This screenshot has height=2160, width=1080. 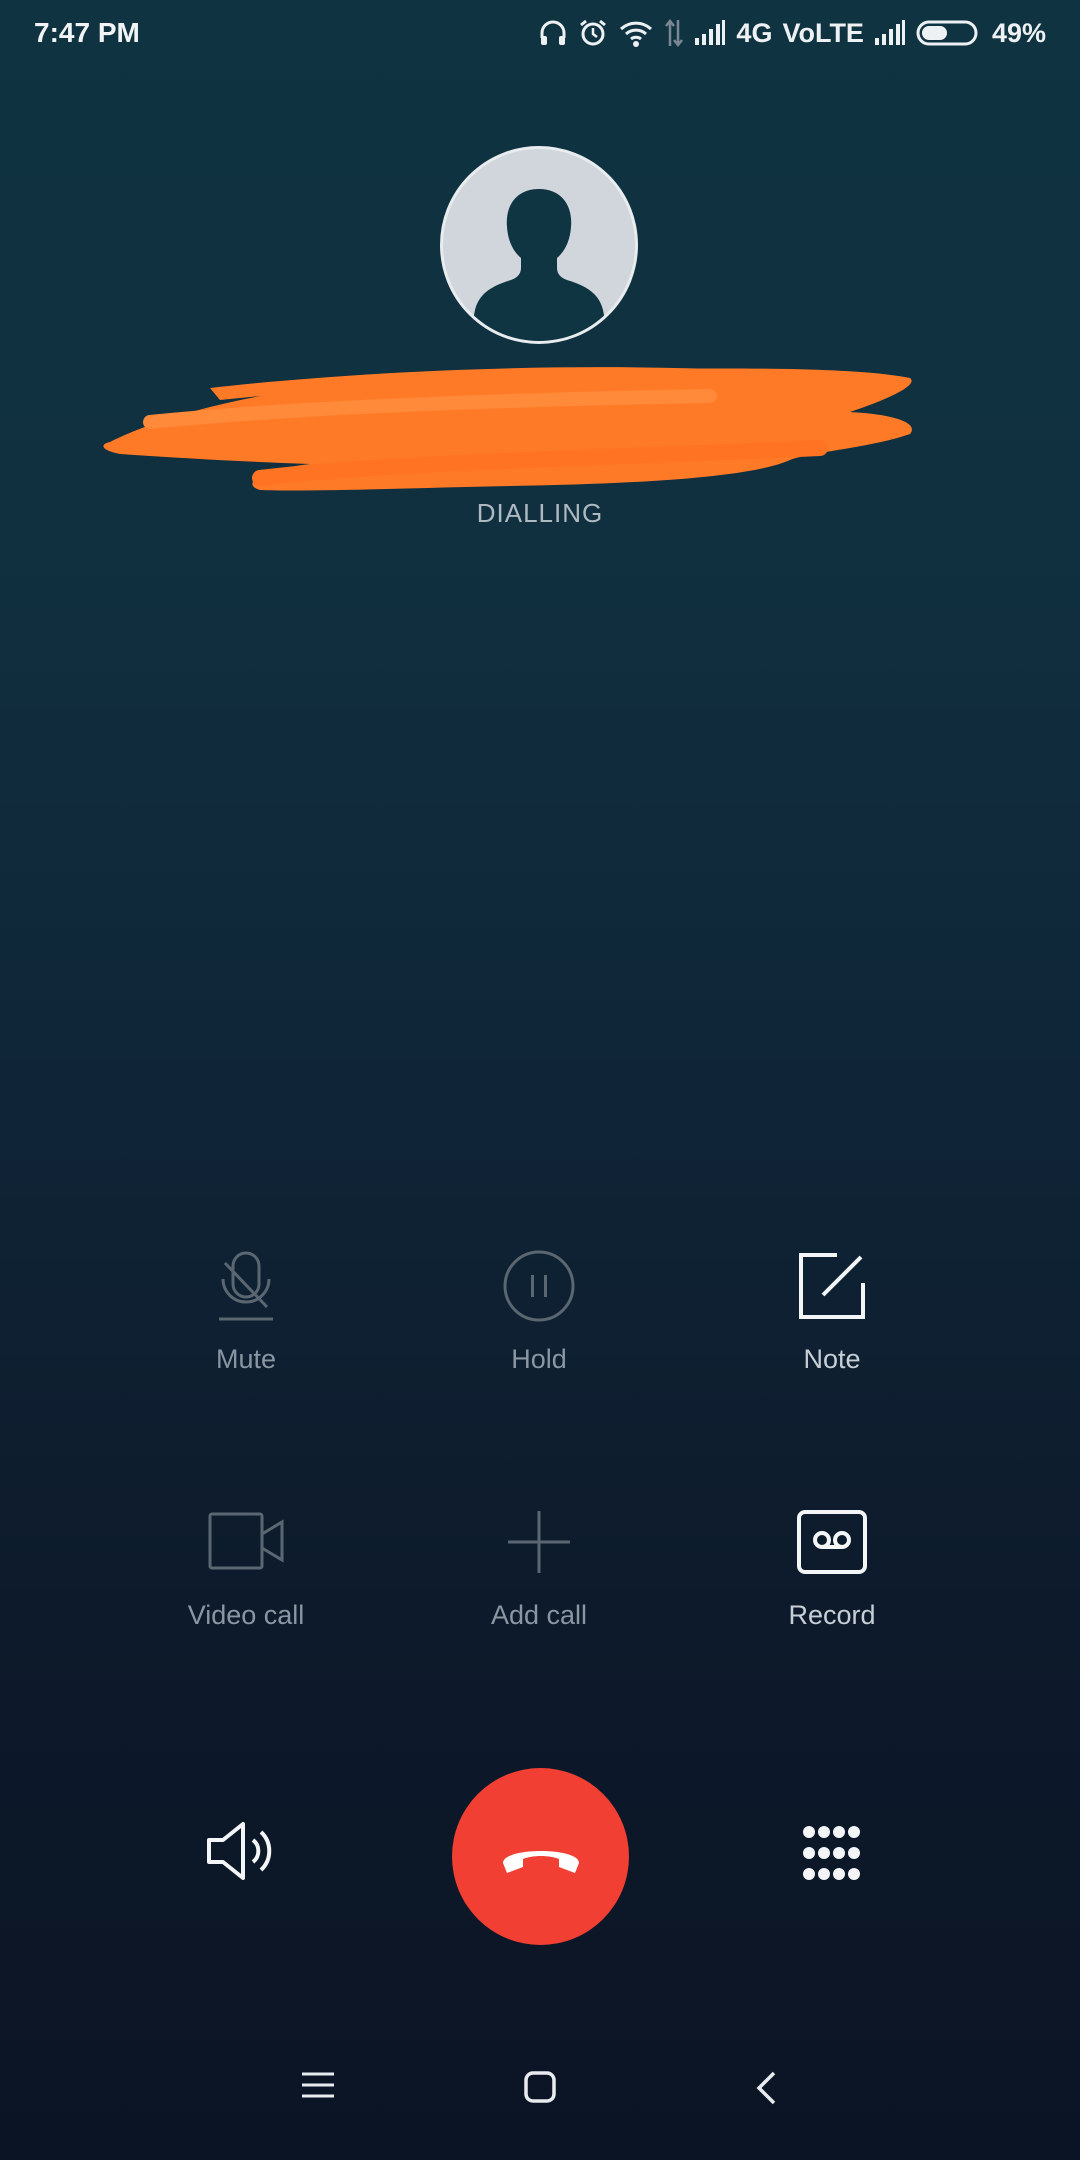 I want to click on record-icon, so click(x=832, y=1542).